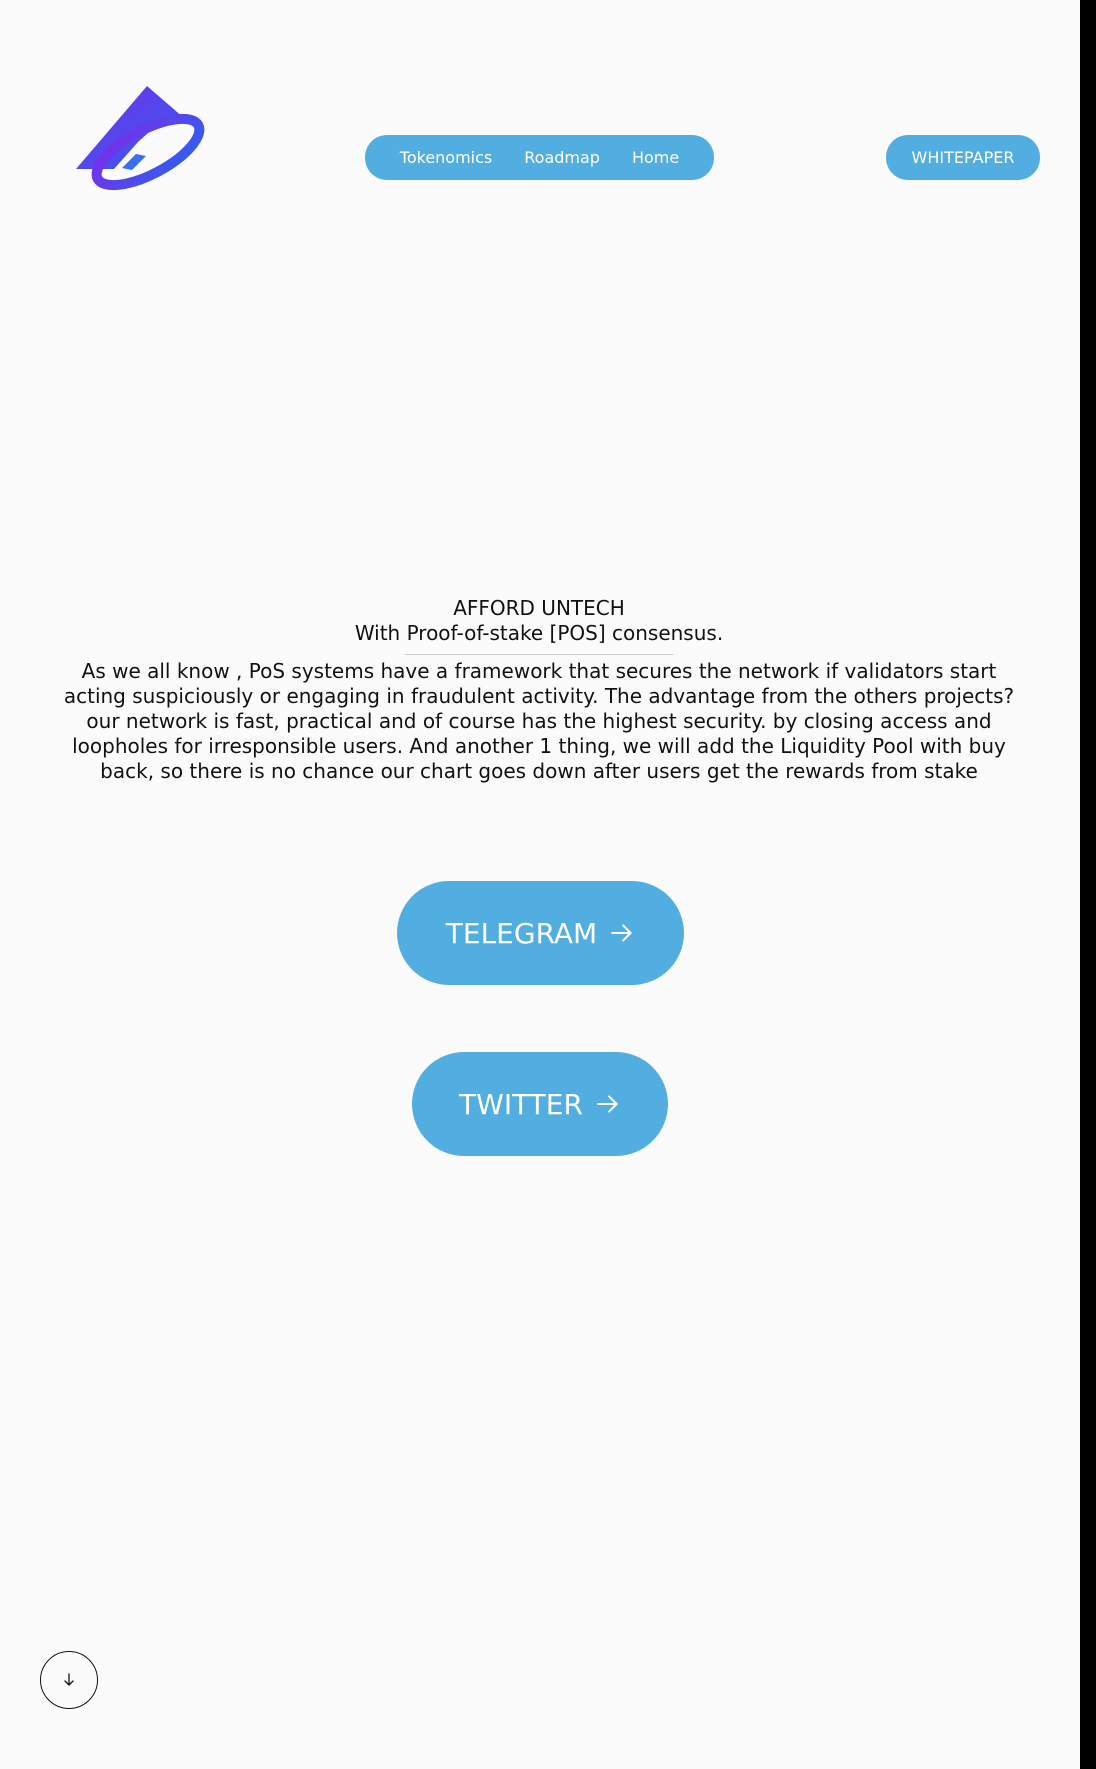 This screenshot has height=1769, width=1096. I want to click on telegram-button: TELEGRAM, so click(540, 933).